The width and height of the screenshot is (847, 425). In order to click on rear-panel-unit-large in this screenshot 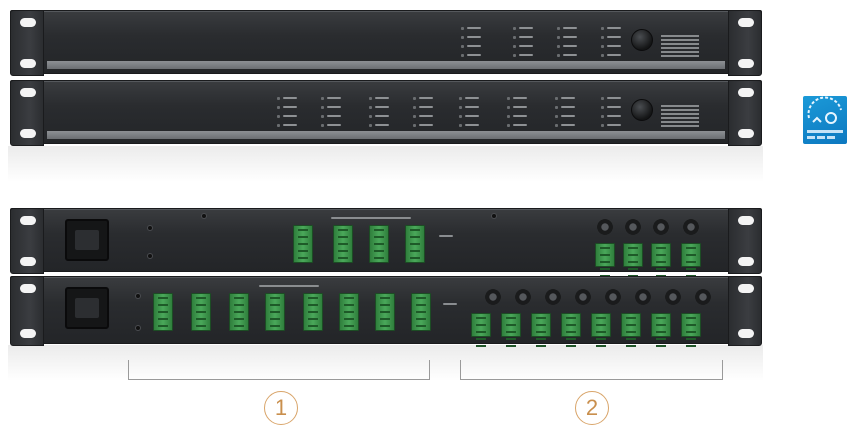, I will do `click(386, 311)`.